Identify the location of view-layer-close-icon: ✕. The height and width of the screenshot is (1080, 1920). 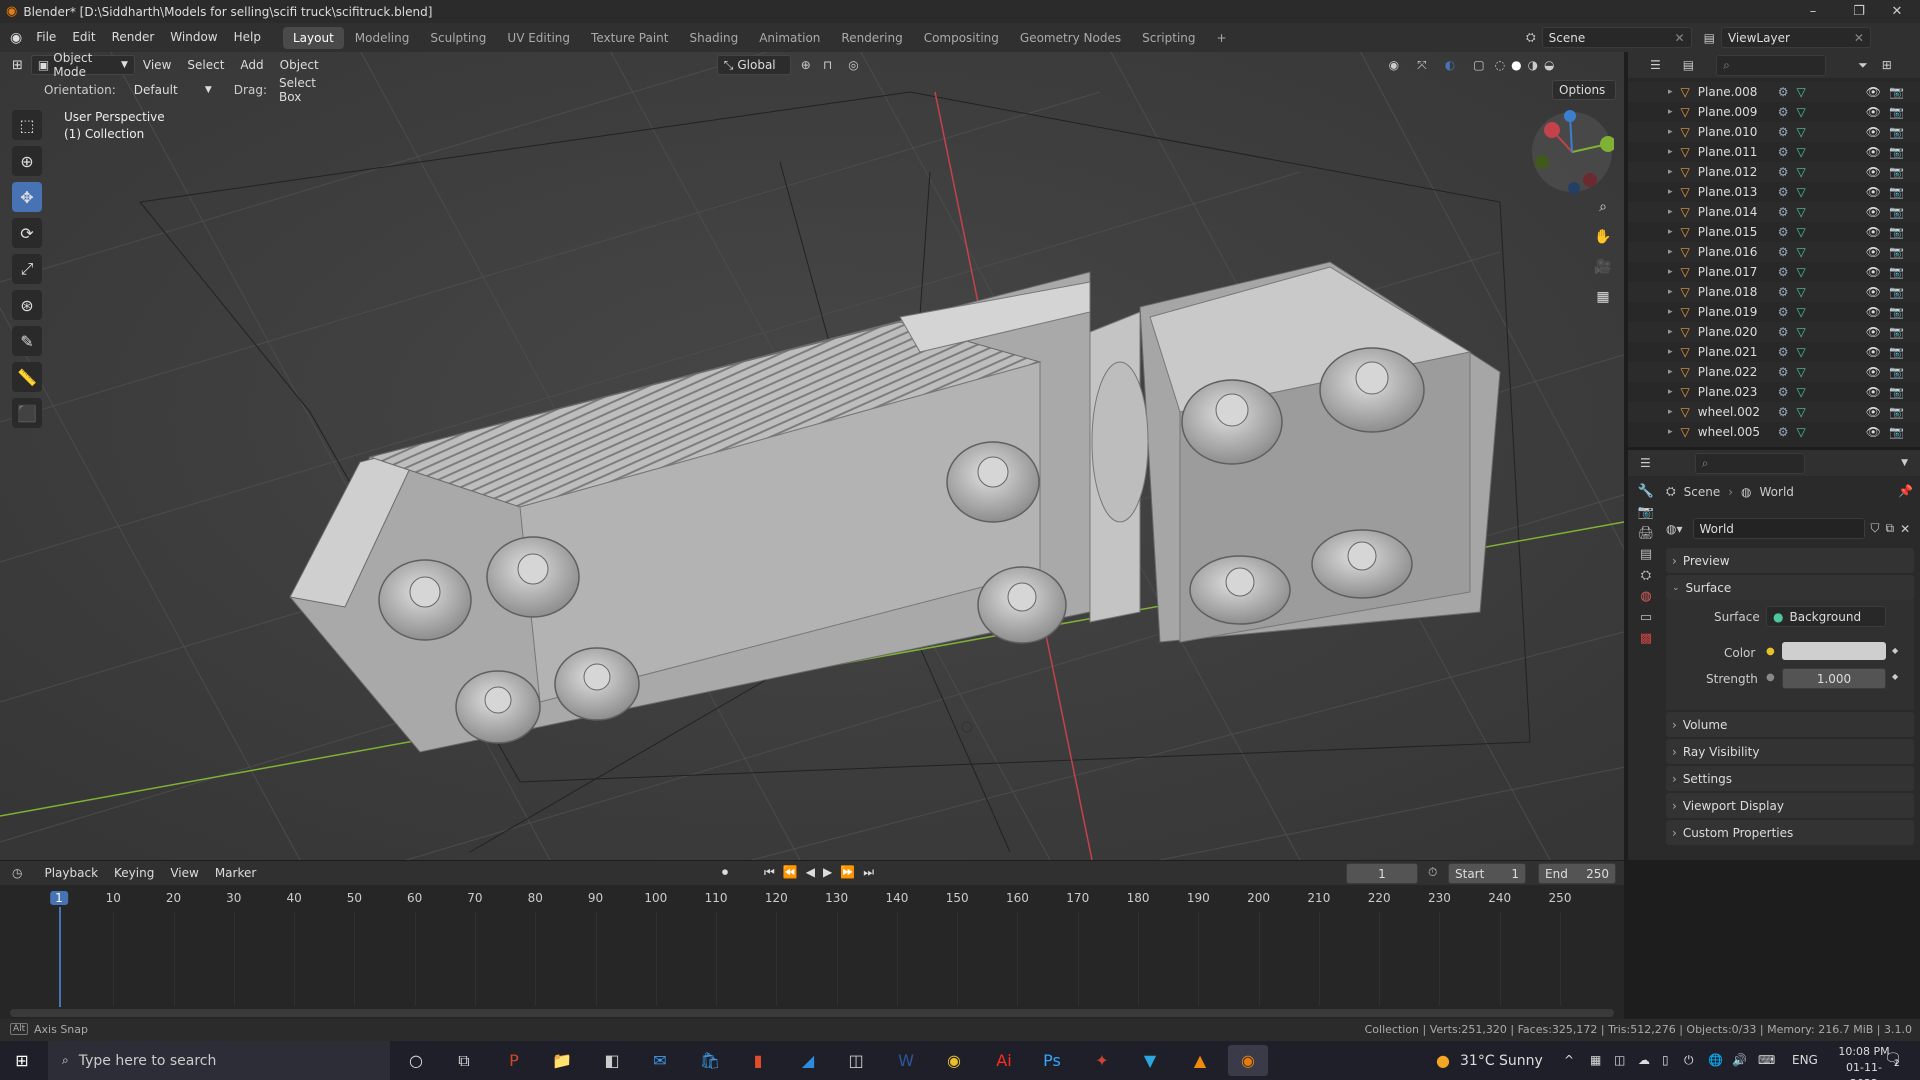
(1859, 38).